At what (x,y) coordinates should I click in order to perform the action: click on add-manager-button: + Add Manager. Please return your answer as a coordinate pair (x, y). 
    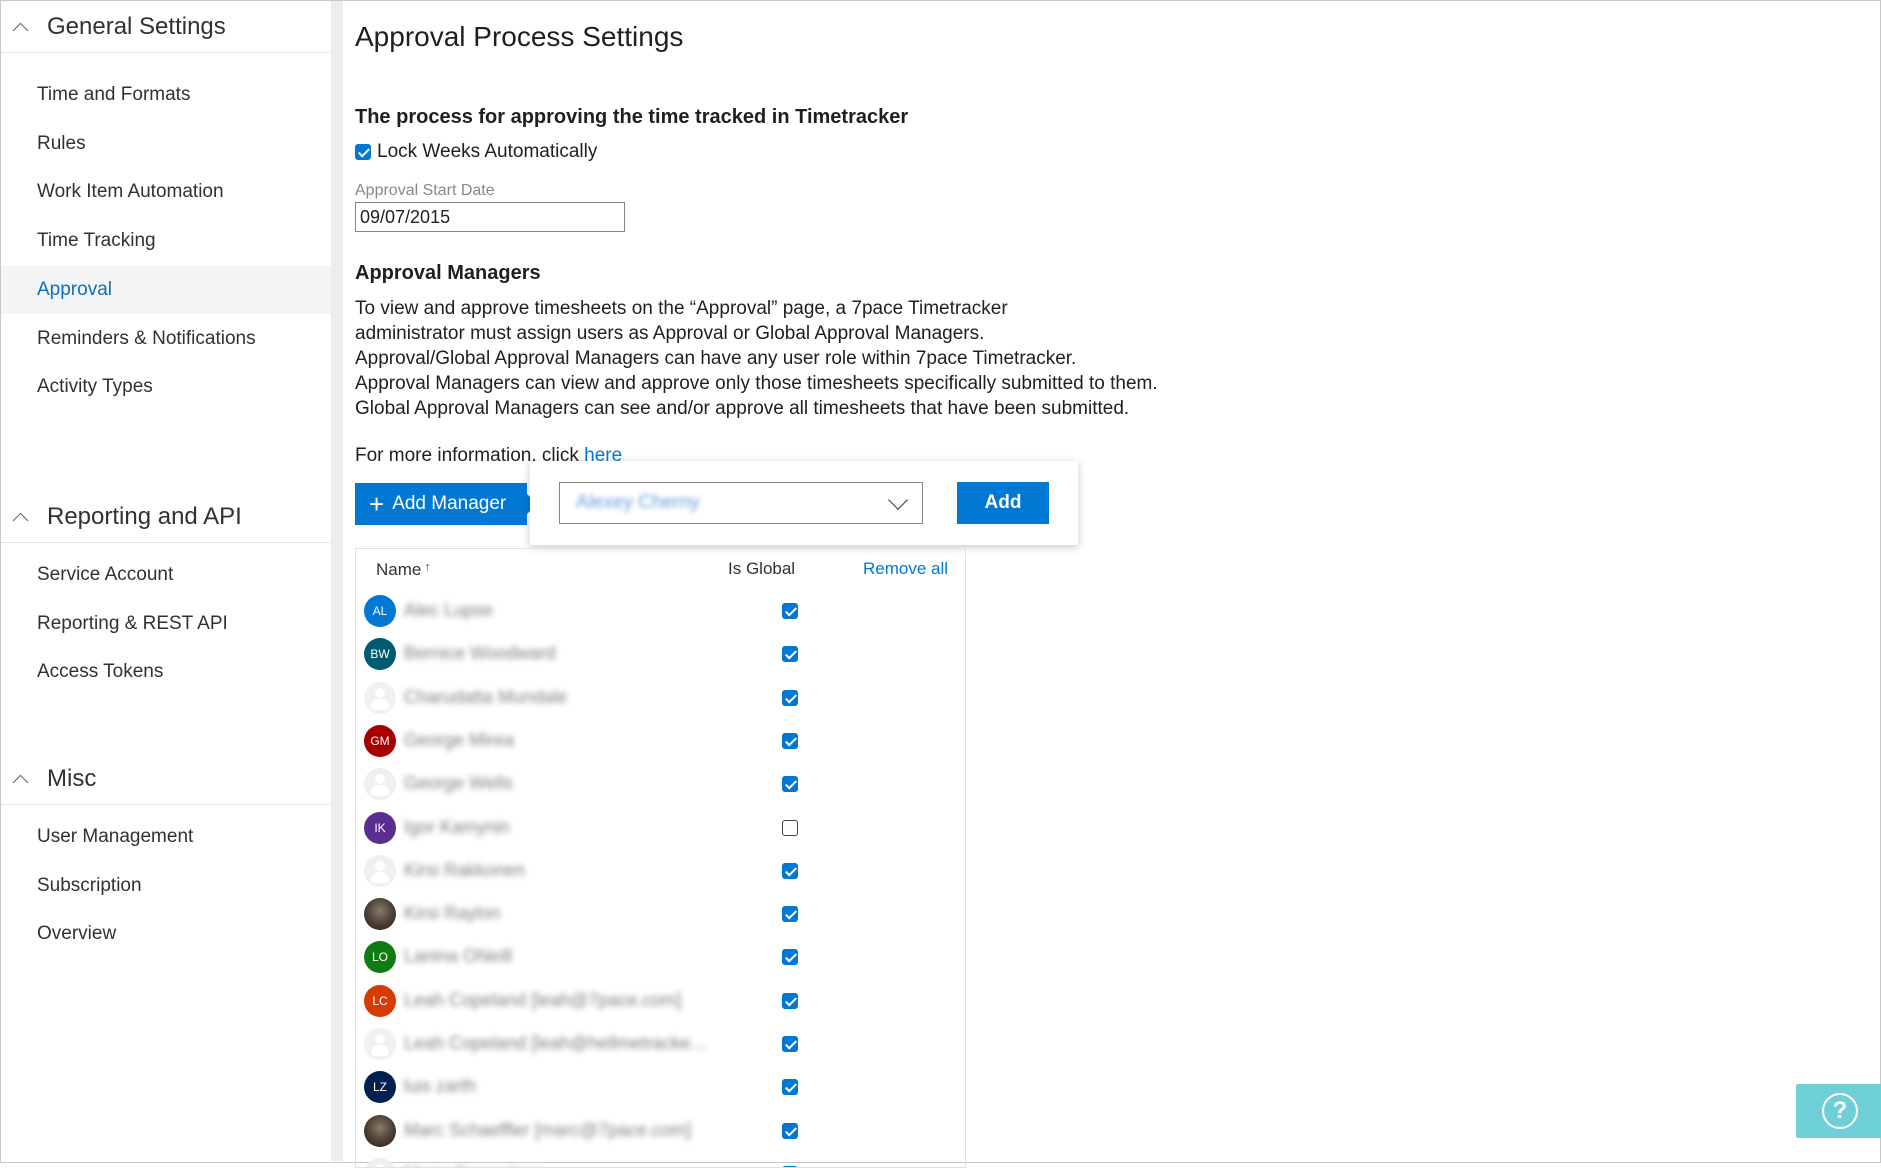
    Looking at the image, I should click on (446, 504).